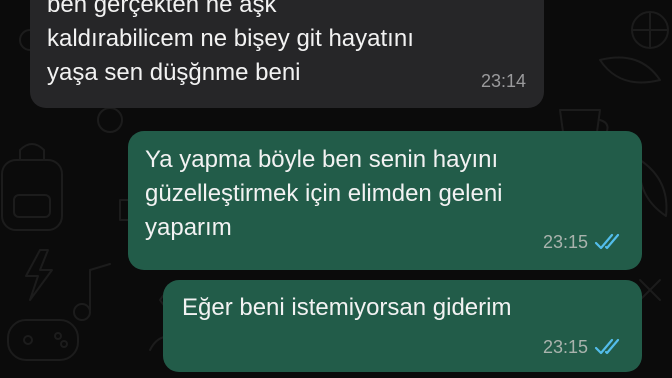  I want to click on message-meta: 23:14, so click(503, 81).